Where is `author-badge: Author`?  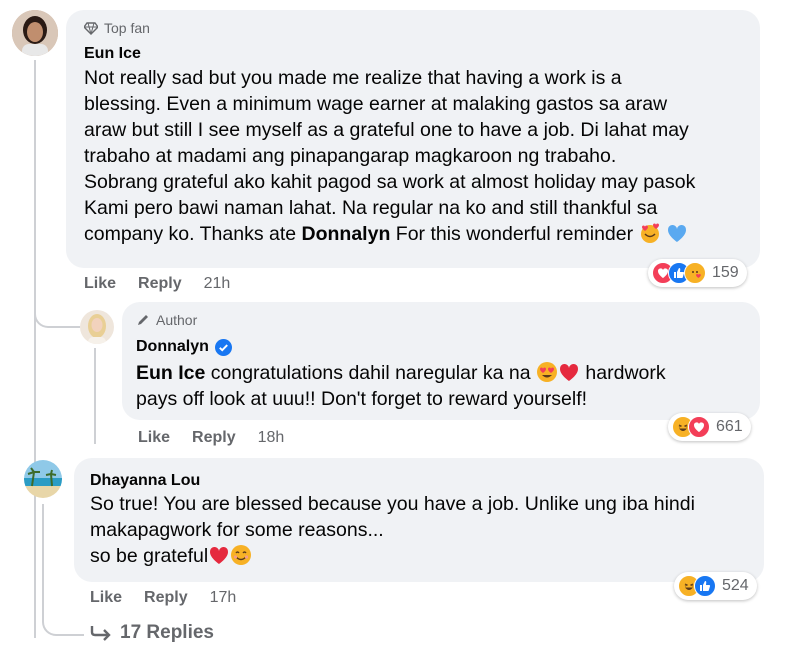 author-badge: Author is located at coordinates (166, 320).